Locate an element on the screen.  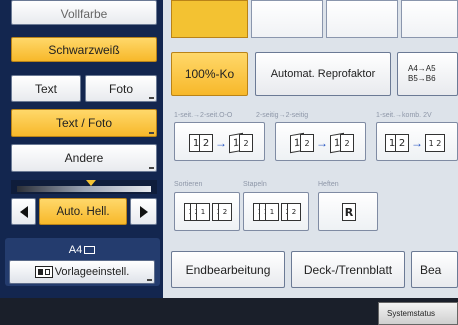
density-scale is located at coordinates (84, 187).